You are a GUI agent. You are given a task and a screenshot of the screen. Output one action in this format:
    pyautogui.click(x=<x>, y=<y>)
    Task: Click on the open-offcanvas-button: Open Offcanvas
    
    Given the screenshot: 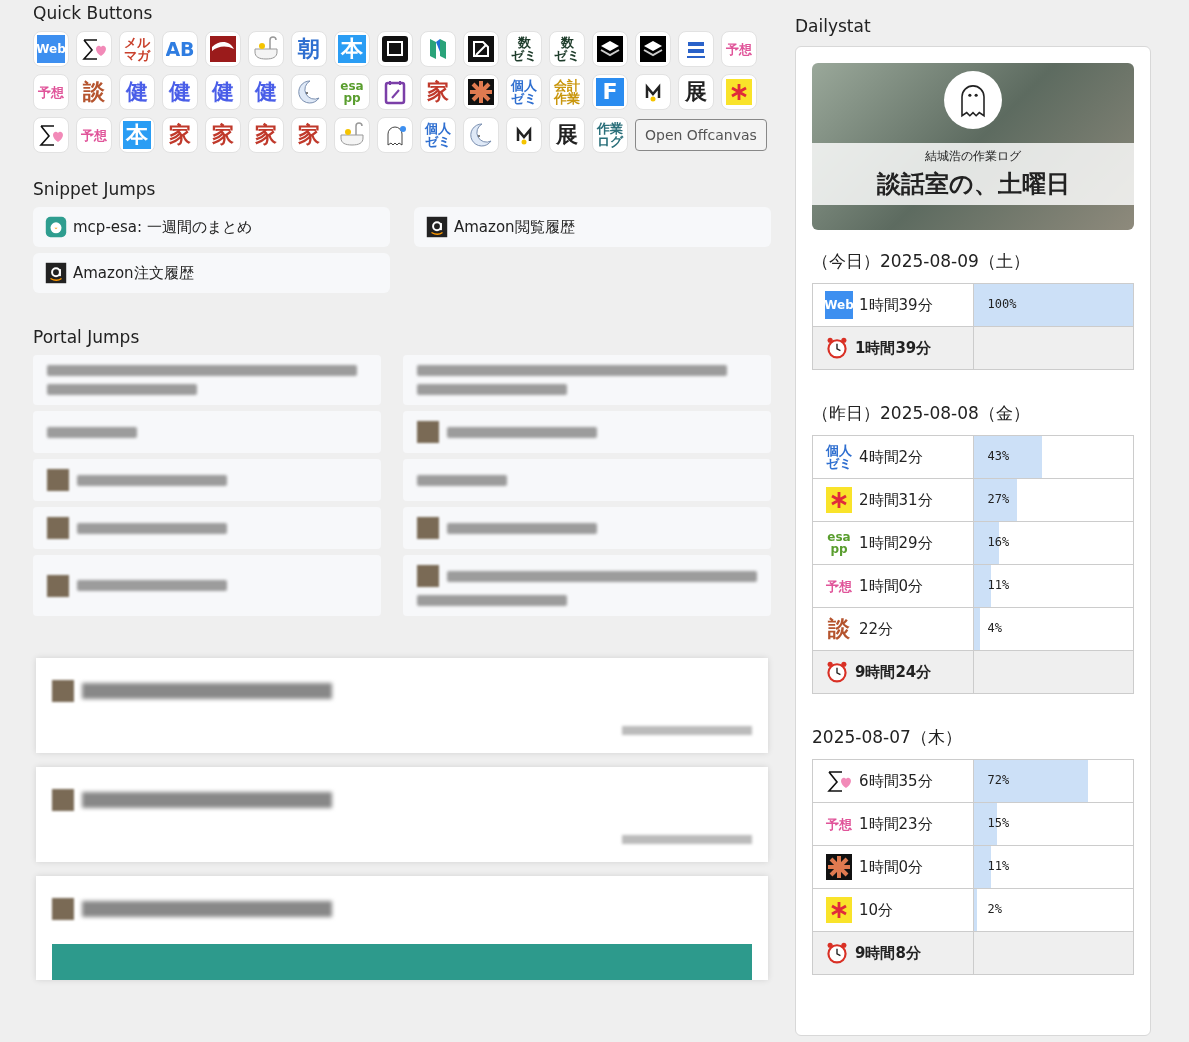 What is the action you would take?
    pyautogui.click(x=701, y=135)
    